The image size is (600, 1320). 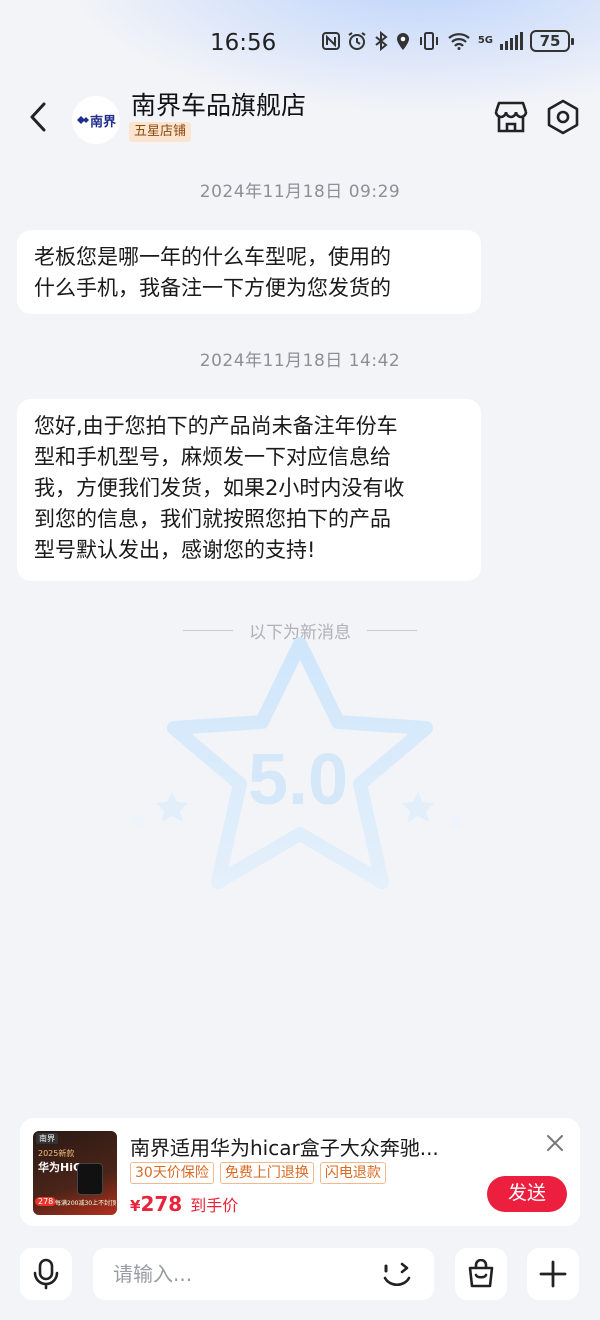 What do you see at coordinates (160, 132) in the screenshot?
I see `shop-rating-badge: 五星店铺` at bounding box center [160, 132].